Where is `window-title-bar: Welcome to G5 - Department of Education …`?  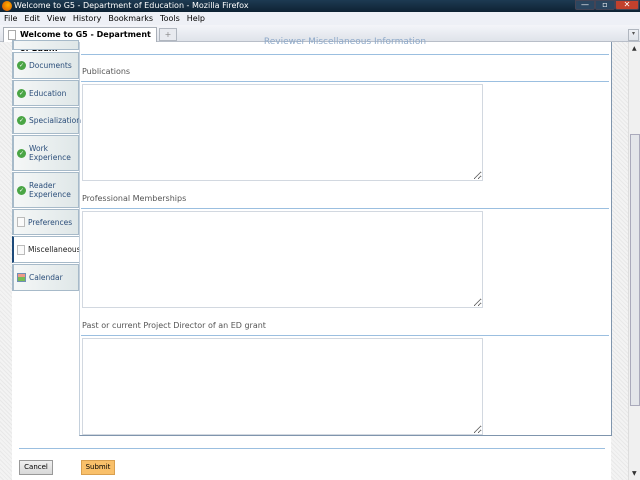 window-title-bar: Welcome to G5 - Department of Education … is located at coordinates (320, 6).